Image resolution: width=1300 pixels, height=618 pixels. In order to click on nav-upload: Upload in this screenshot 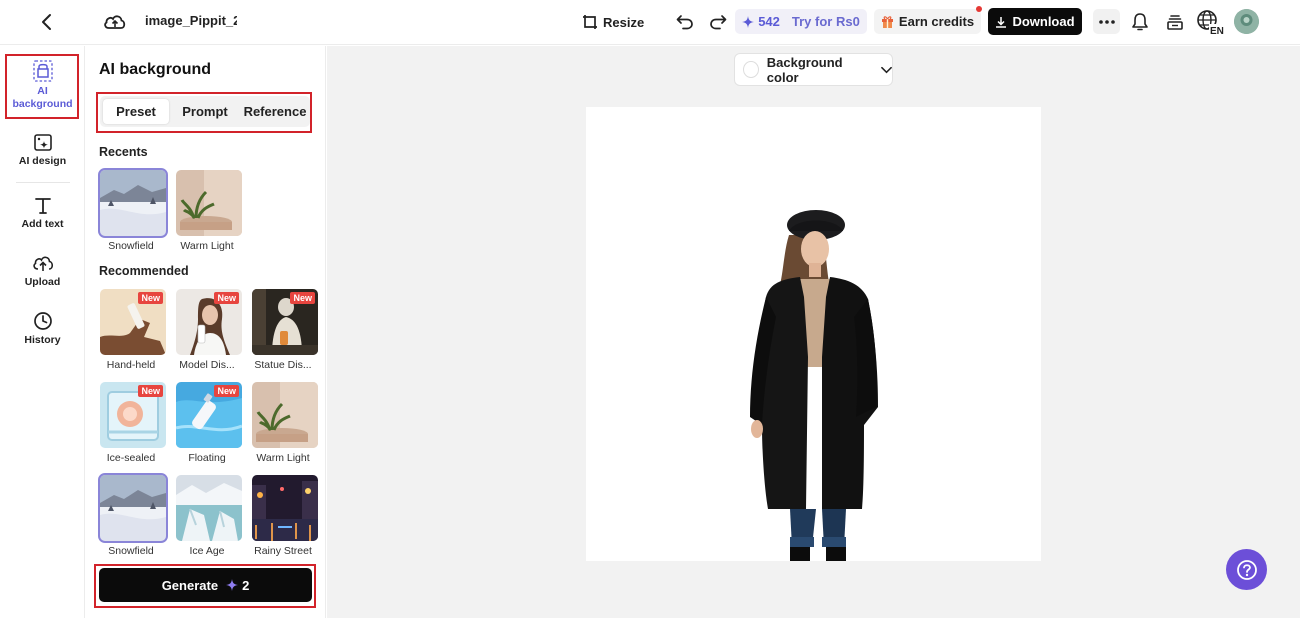, I will do `click(42, 271)`.